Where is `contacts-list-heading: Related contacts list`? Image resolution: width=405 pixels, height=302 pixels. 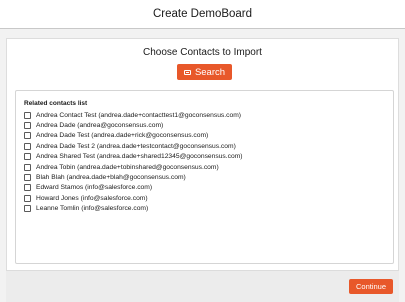 contacts-list-heading: Related contacts list is located at coordinates (56, 103).